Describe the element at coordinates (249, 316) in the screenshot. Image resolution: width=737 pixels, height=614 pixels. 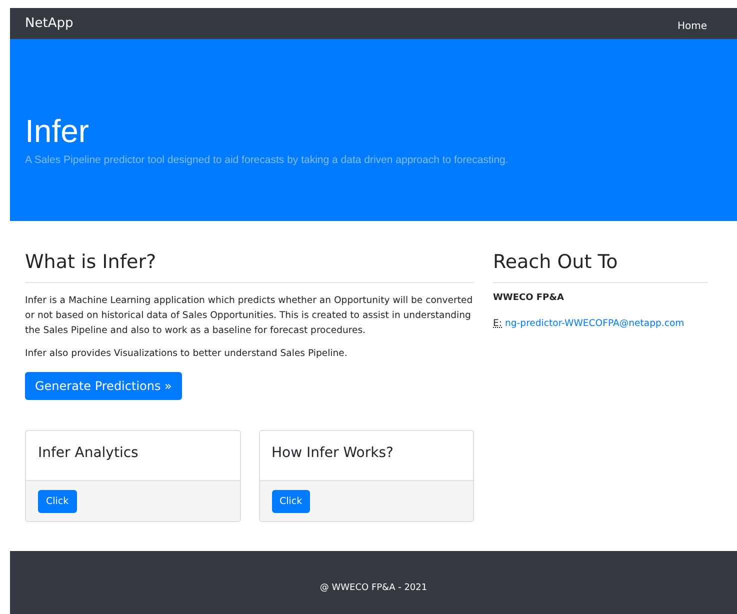
I see `paragraph: Infer is a Machine Learning application which predicts whether an Opportunity will be converted or not based on historical data of Sales Opportunities. This is created to assist in understanding the Sales Pipeline and also to work as a baseline for forecast procedures.` at that location.